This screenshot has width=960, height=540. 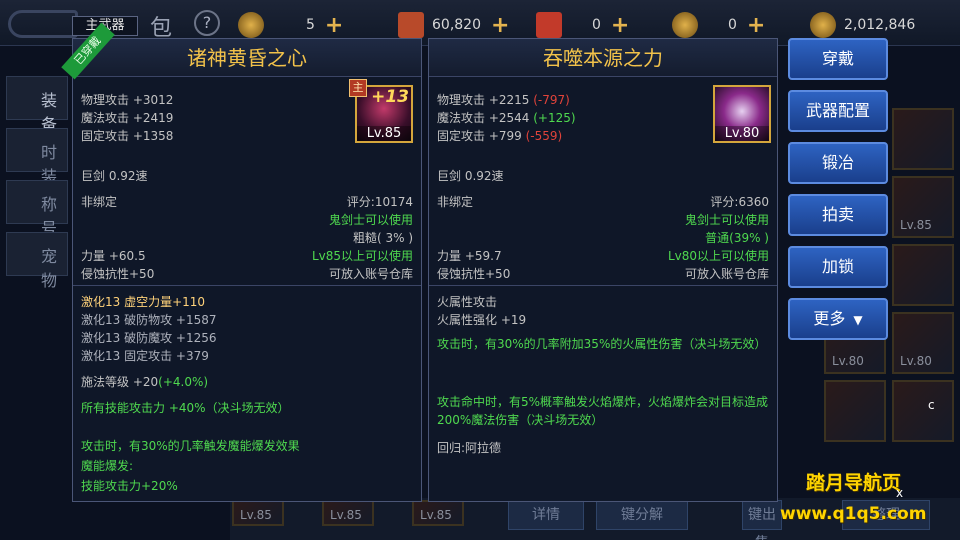 What do you see at coordinates (127, 136) in the screenshot?
I see `stat-fixed-attack: 固定攻击 +1358` at bounding box center [127, 136].